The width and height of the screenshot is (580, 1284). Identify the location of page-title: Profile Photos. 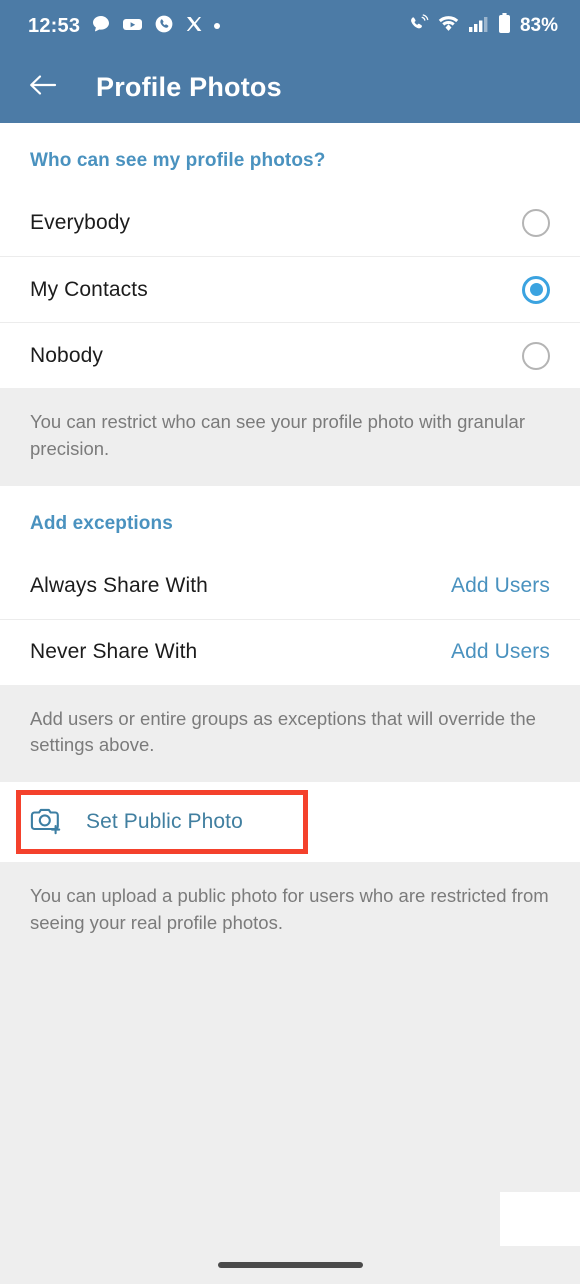
(189, 87).